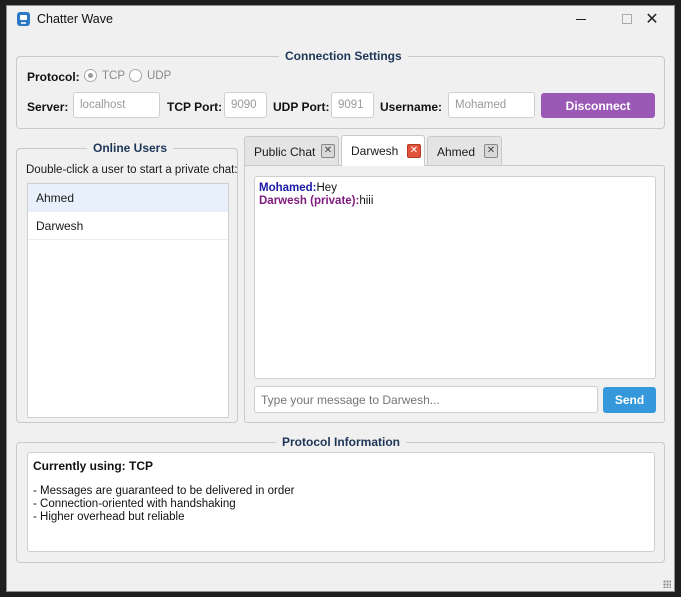 The image size is (681, 597). Describe the element at coordinates (23, 19) in the screenshot. I see `app-logo-icon` at that location.